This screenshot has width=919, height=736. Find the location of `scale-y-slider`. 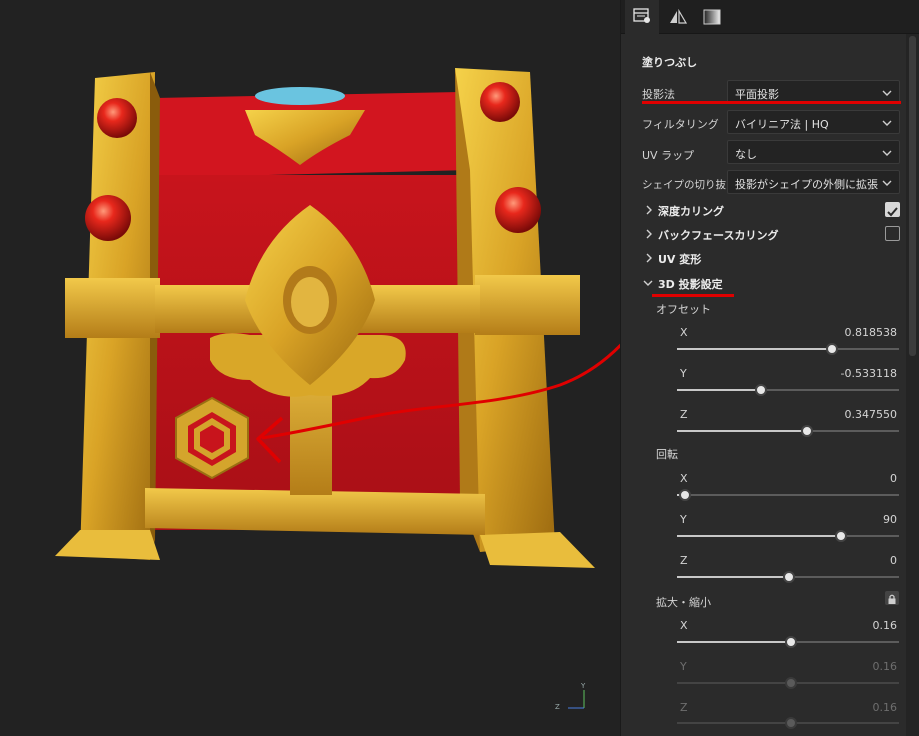

scale-y-slider is located at coordinates (788, 683).